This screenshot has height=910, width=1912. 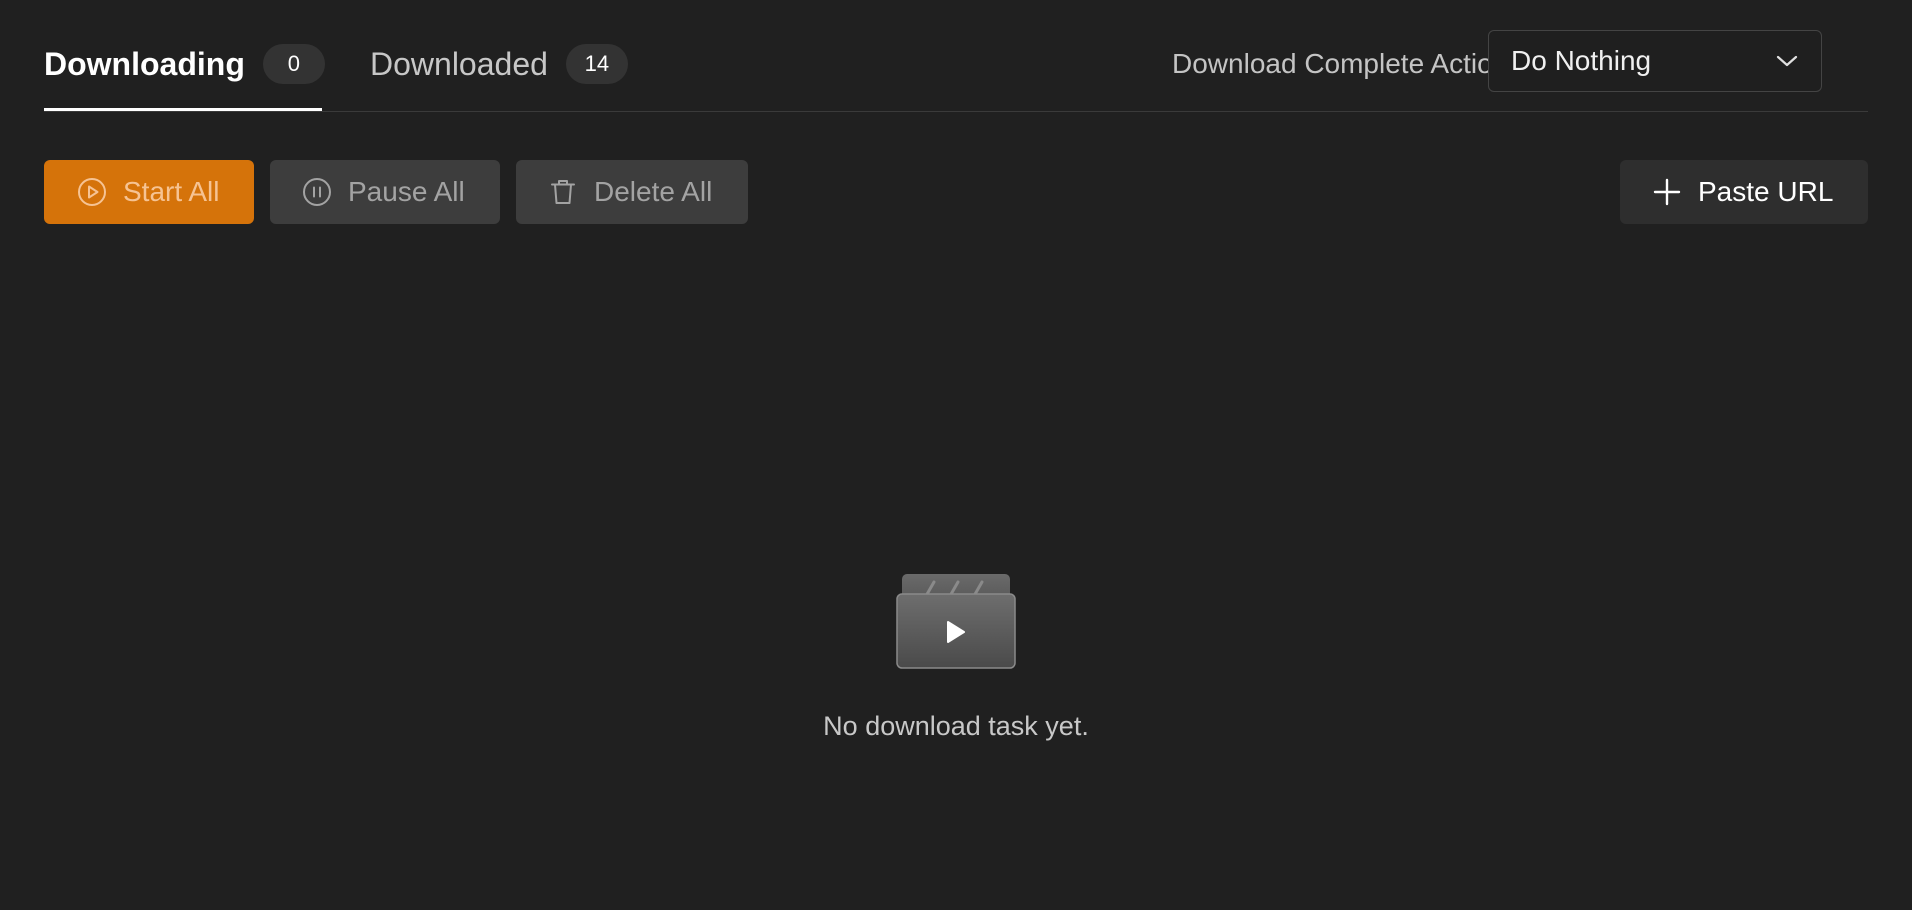 I want to click on start-all-button: Start All, so click(x=149, y=192).